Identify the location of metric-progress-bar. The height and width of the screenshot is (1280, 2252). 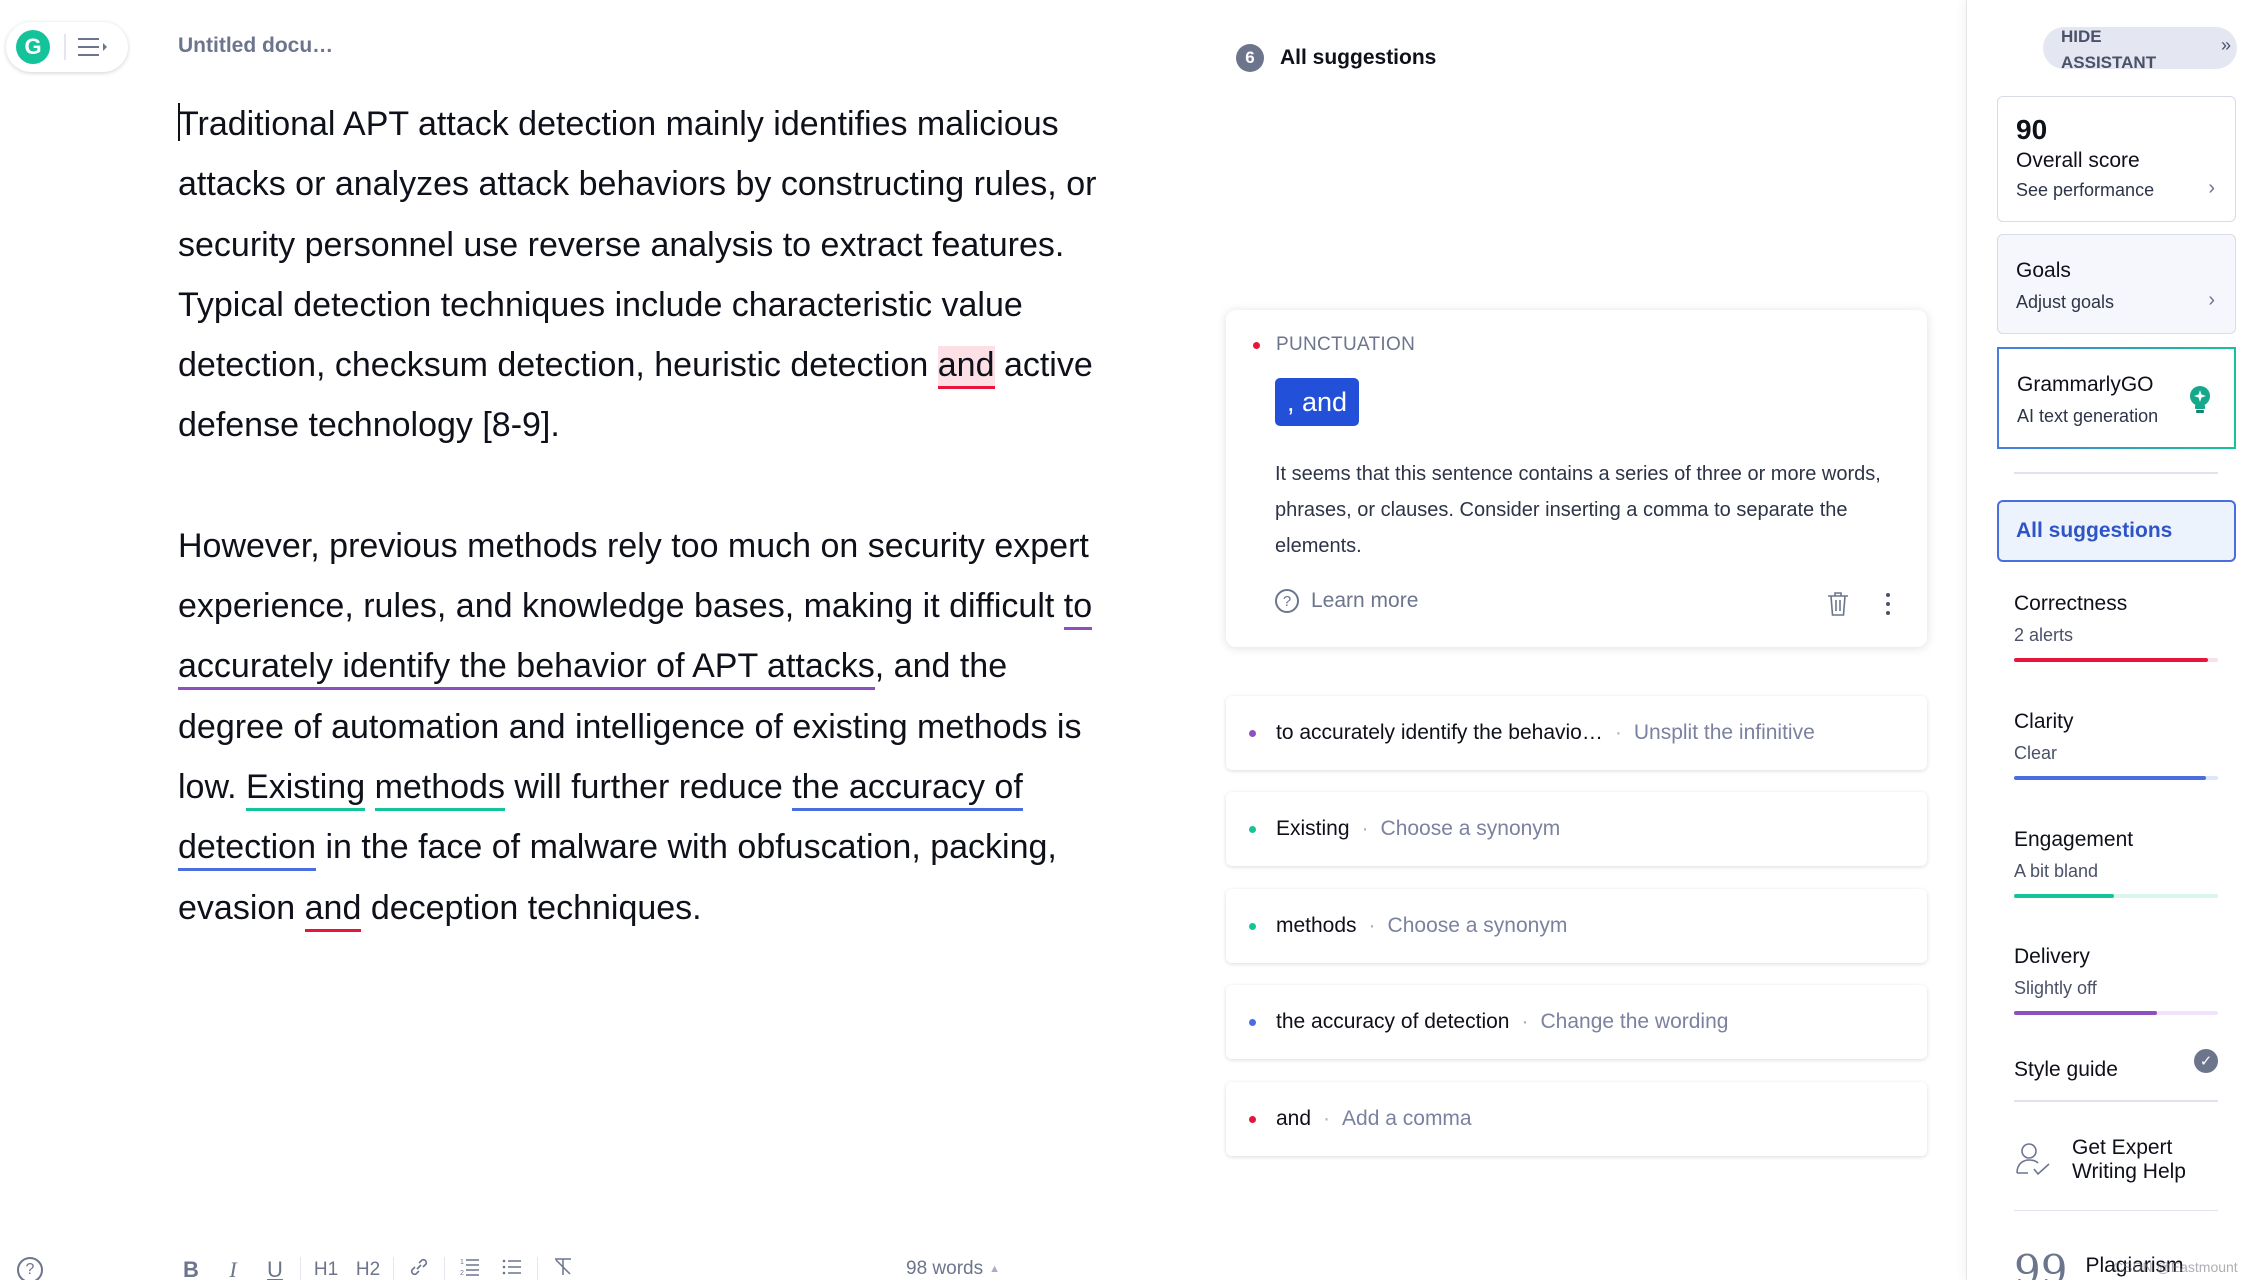
(2116, 1013).